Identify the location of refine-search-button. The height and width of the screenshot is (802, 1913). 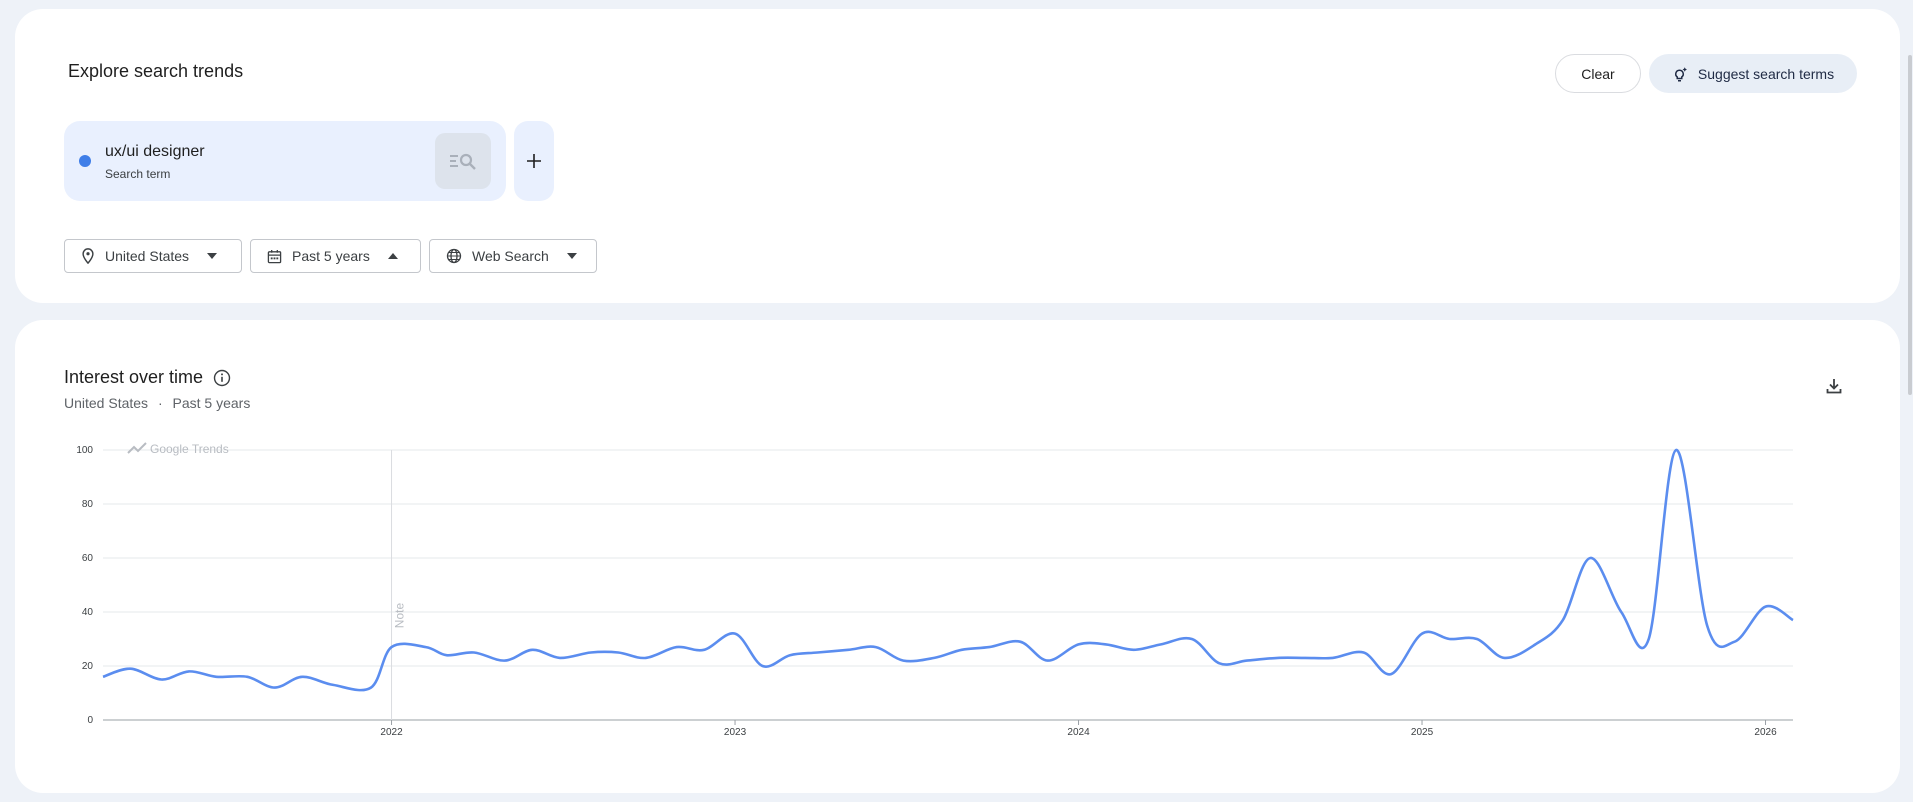
(463, 161).